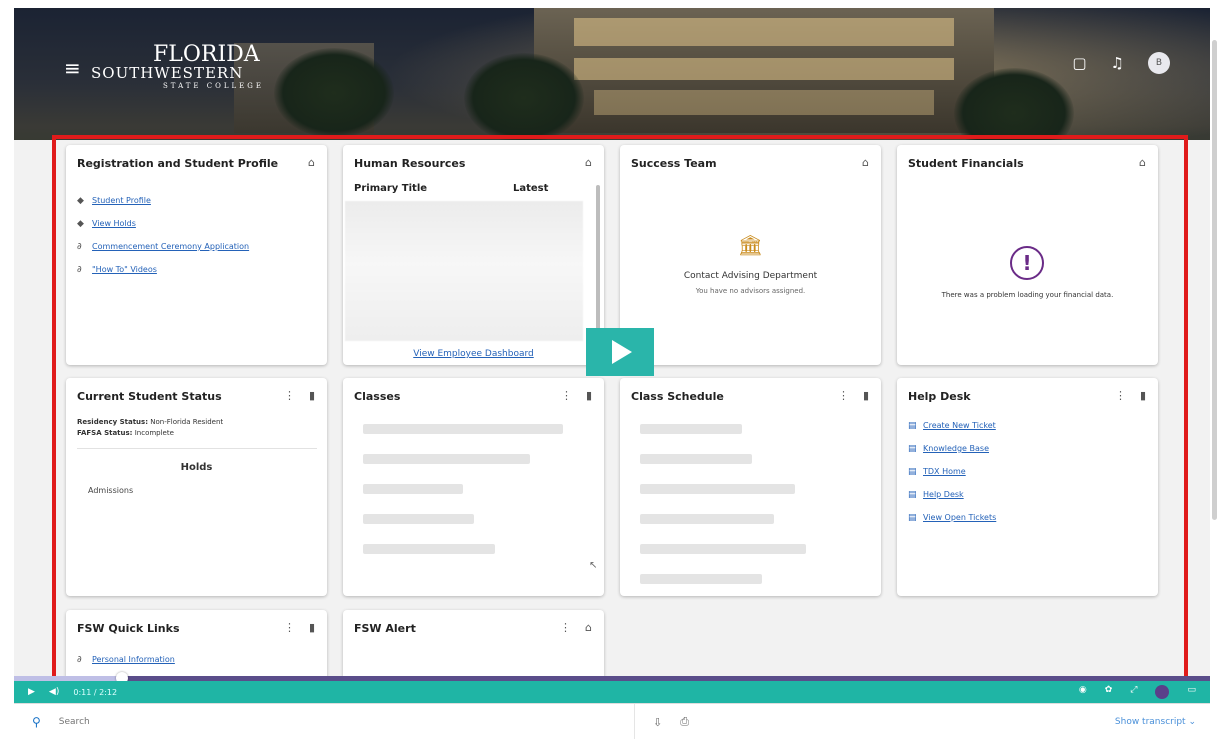 This screenshot has width=1225, height=739. What do you see at coordinates (473, 487) in the screenshot?
I see `card-classes: Classes ⋮ ▮ ↖` at bounding box center [473, 487].